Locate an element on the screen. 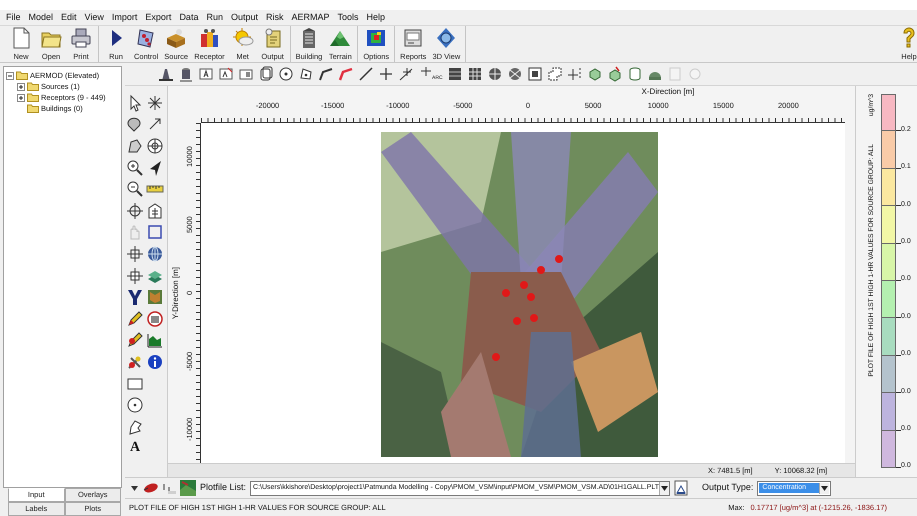  select-icon is located at coordinates (135, 145).